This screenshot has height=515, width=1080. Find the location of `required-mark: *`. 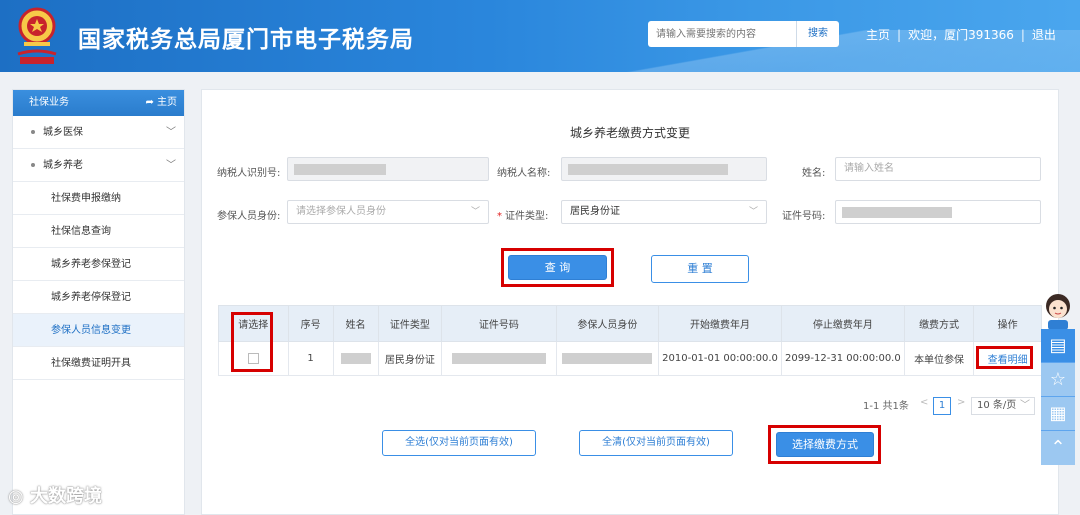

required-mark: * is located at coordinates (499, 216).